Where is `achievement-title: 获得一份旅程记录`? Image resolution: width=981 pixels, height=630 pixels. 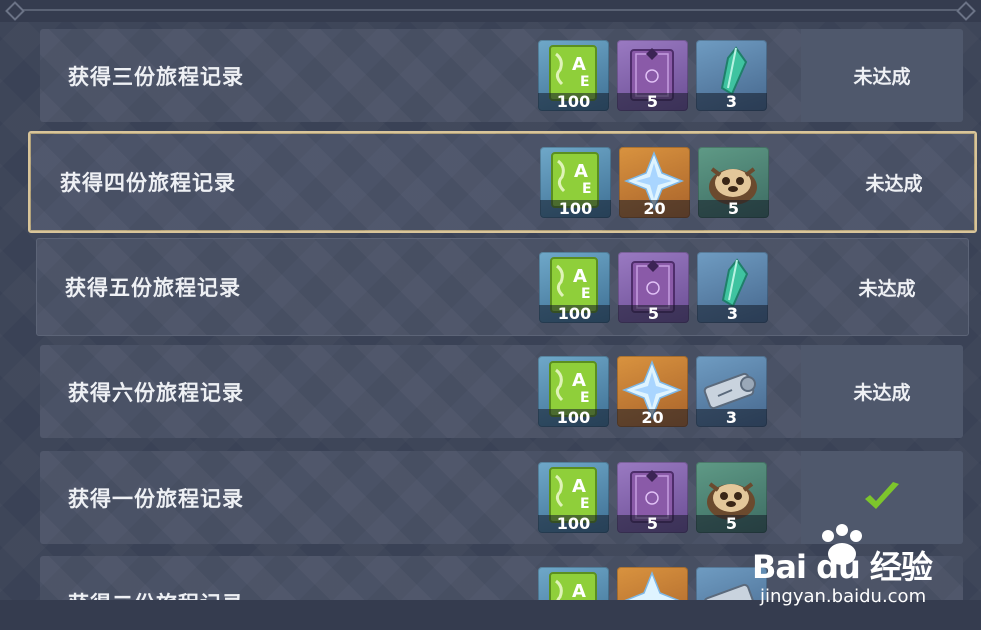 achievement-title: 获得一份旅程记录 is located at coordinates (156, 498).